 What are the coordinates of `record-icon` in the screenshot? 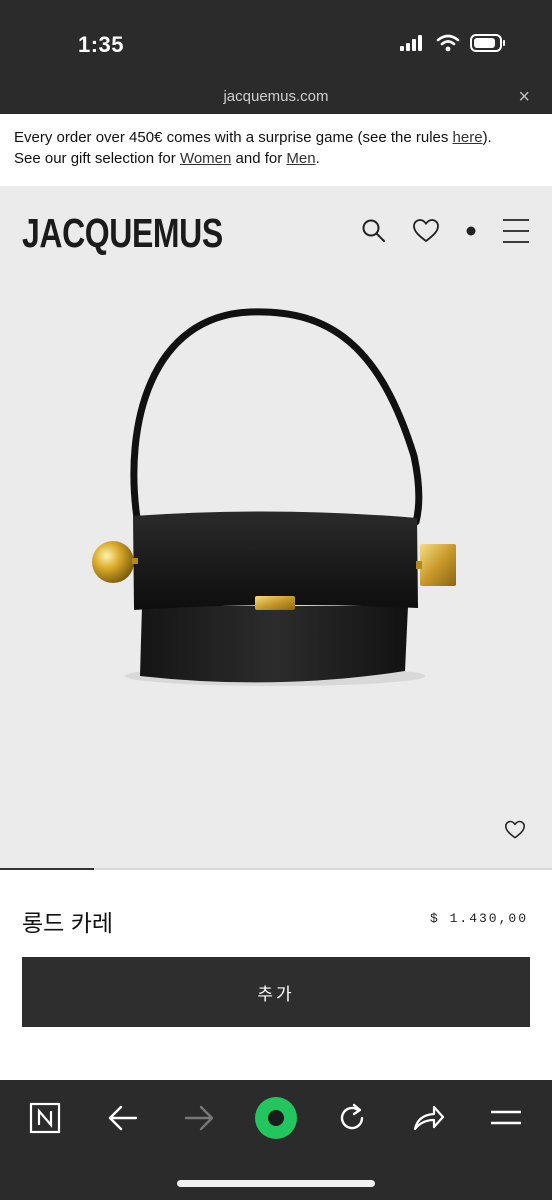 It's located at (276, 1118).